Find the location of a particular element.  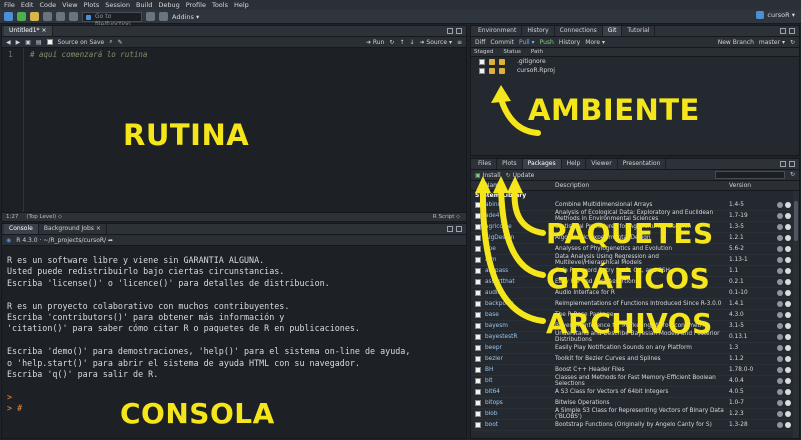

goto-file-input: Go to file/function is located at coordinates (112, 19).